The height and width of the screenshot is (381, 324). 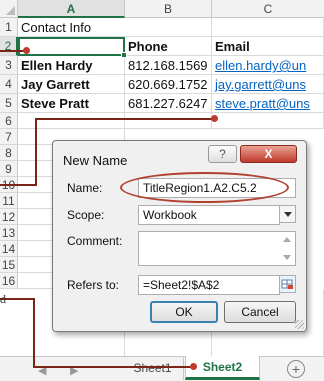 What do you see at coordinates (71, 65) in the screenshot?
I see `cell-a3: Ellen Hardy` at bounding box center [71, 65].